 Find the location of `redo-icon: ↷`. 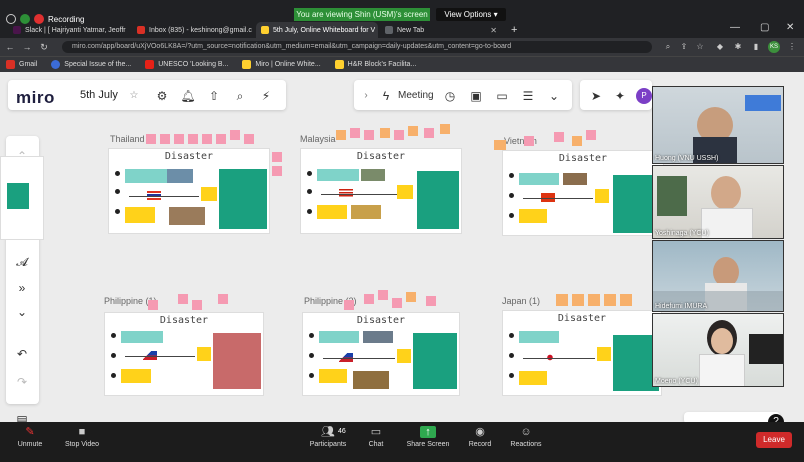

redo-icon: ↷ is located at coordinates (22, 382).